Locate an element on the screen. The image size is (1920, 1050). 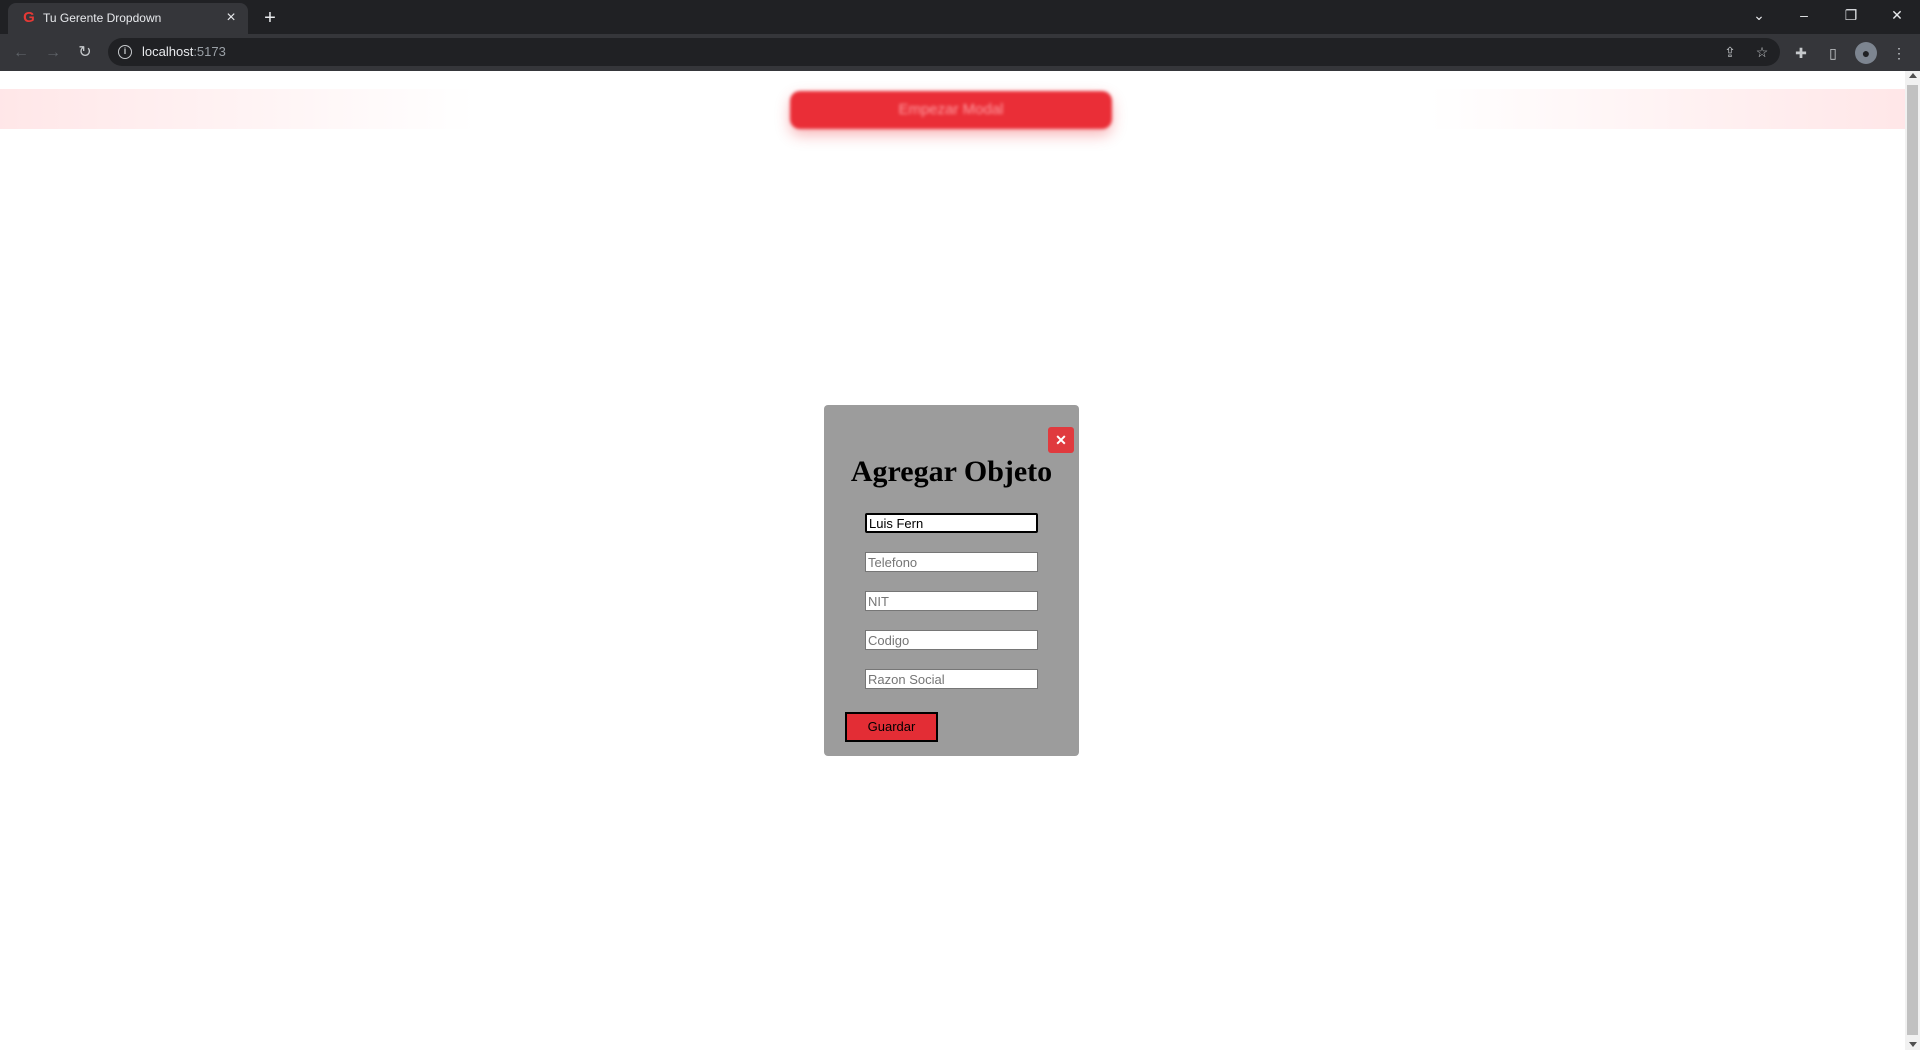
forward-arrow-icon: → is located at coordinates (53, 53).